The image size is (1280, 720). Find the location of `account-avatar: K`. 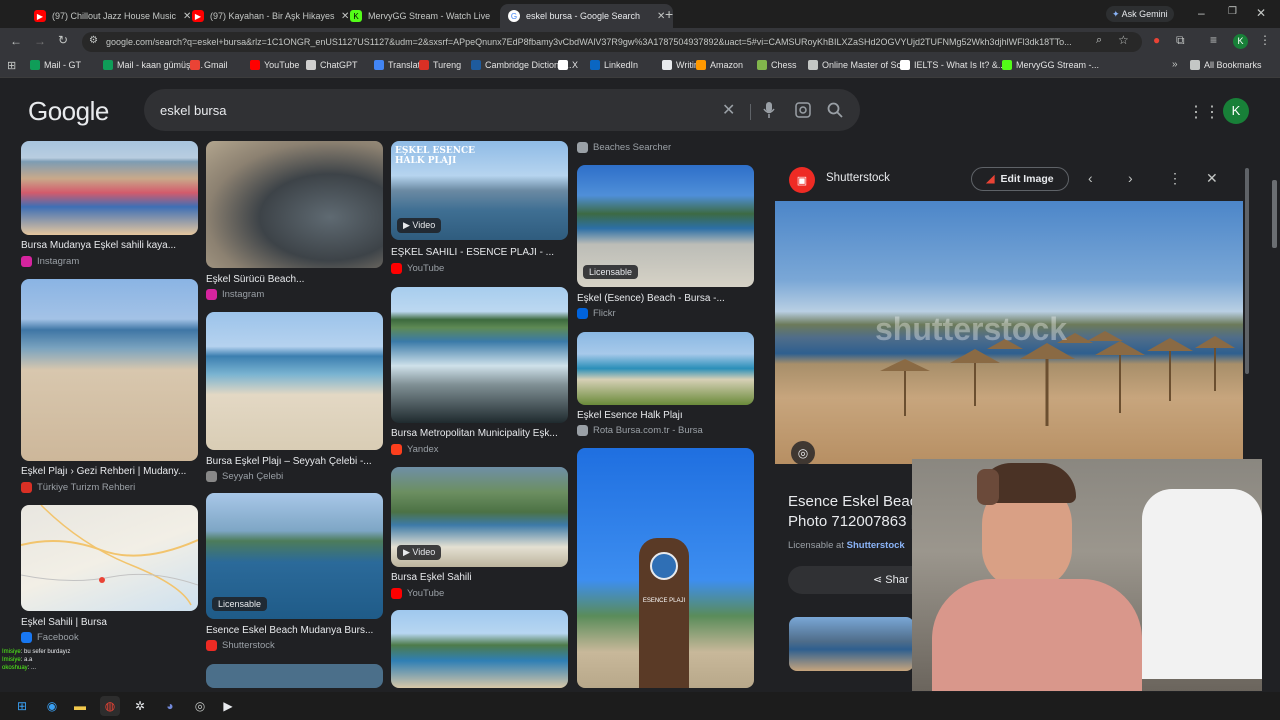

account-avatar: K is located at coordinates (1236, 111).